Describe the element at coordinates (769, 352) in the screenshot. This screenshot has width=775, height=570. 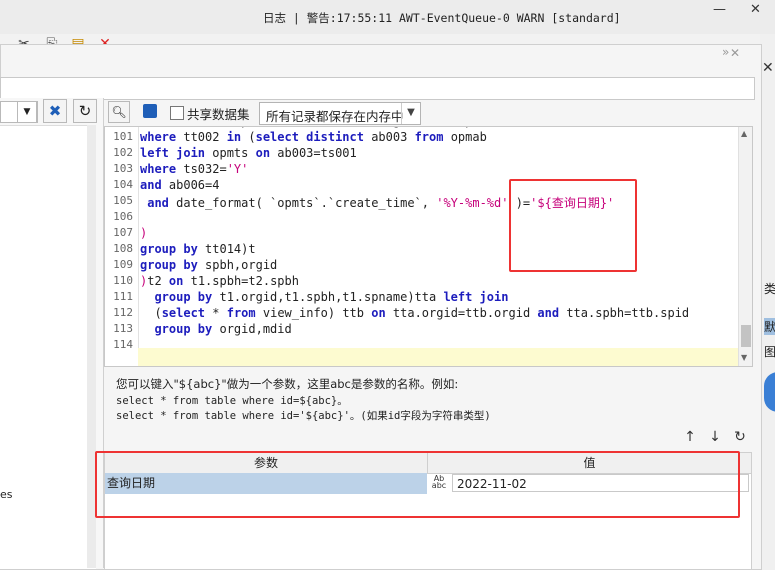
I see `right-label-chart: 图` at that location.